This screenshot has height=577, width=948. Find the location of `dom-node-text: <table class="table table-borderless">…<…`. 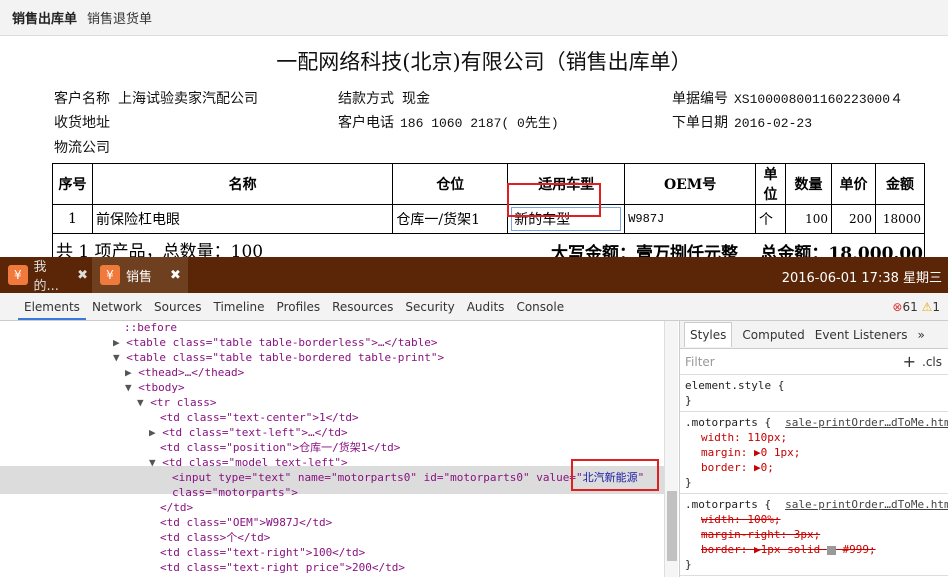

dom-node-text: <table class="table table-borderless">…<… is located at coordinates (282, 342).